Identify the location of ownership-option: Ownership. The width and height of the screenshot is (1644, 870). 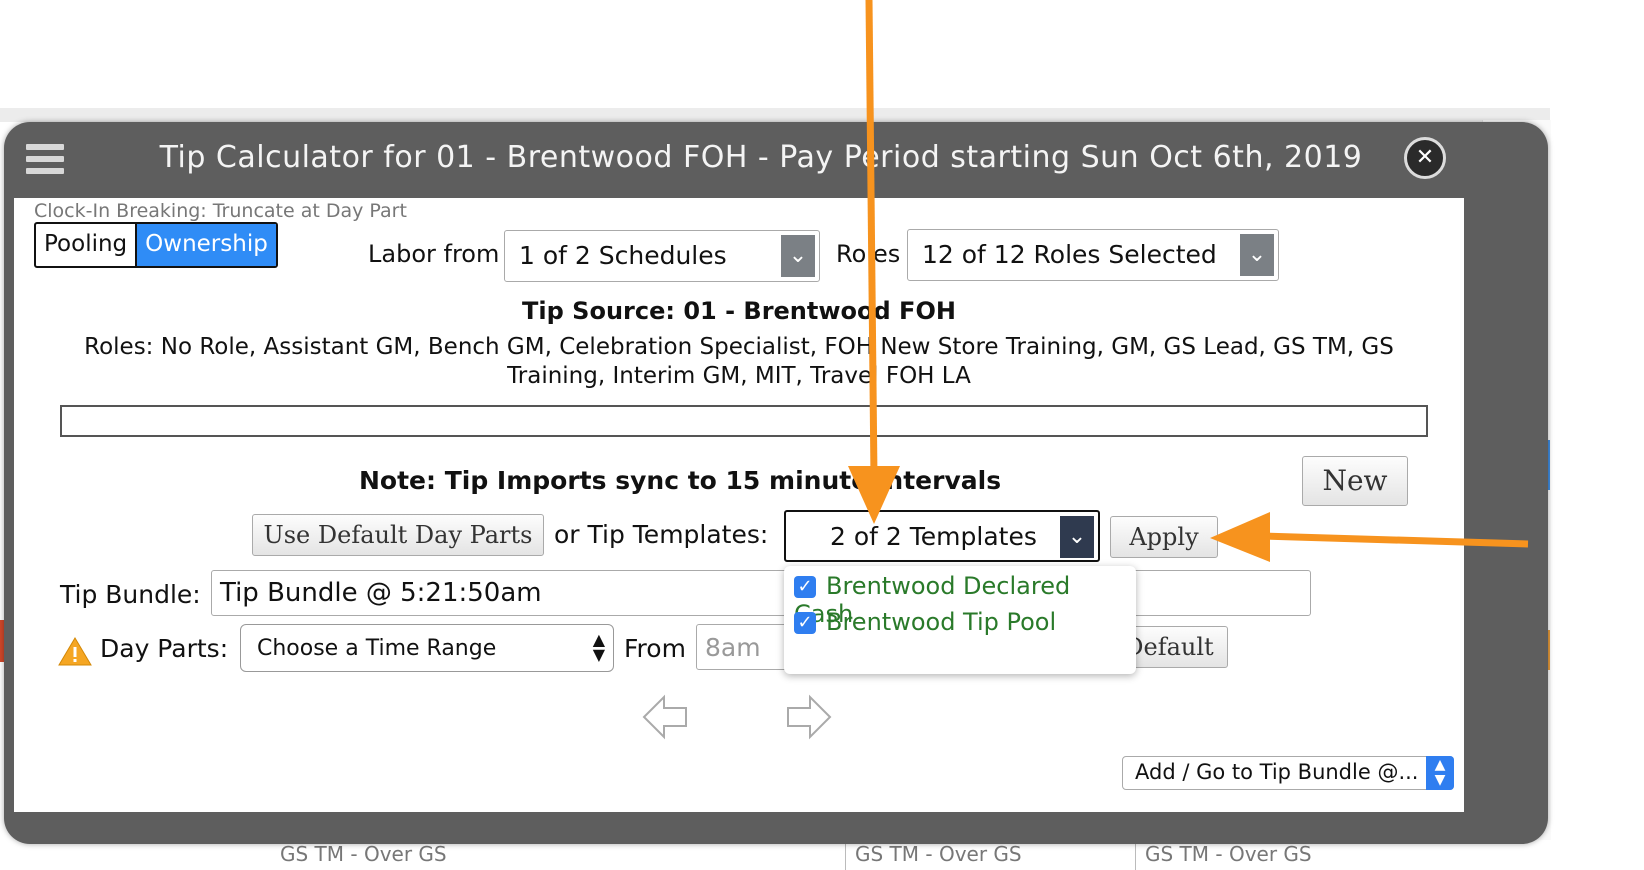
(205, 245).